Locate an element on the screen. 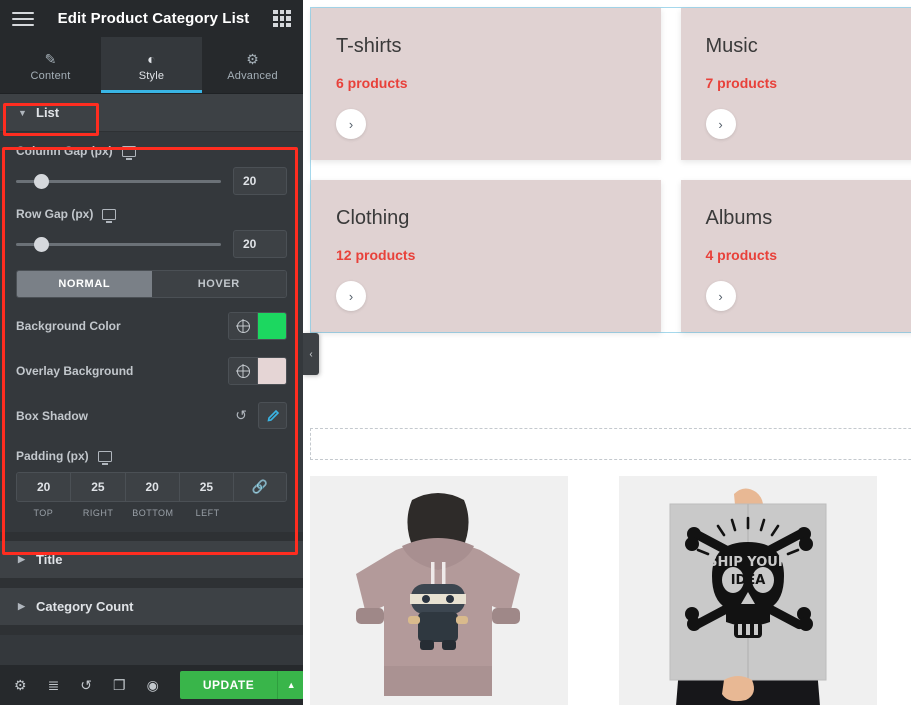 Image resolution: width=911 pixels, height=705 pixels. category-card-clothing: Clothing 12 products › is located at coordinates (486, 256).